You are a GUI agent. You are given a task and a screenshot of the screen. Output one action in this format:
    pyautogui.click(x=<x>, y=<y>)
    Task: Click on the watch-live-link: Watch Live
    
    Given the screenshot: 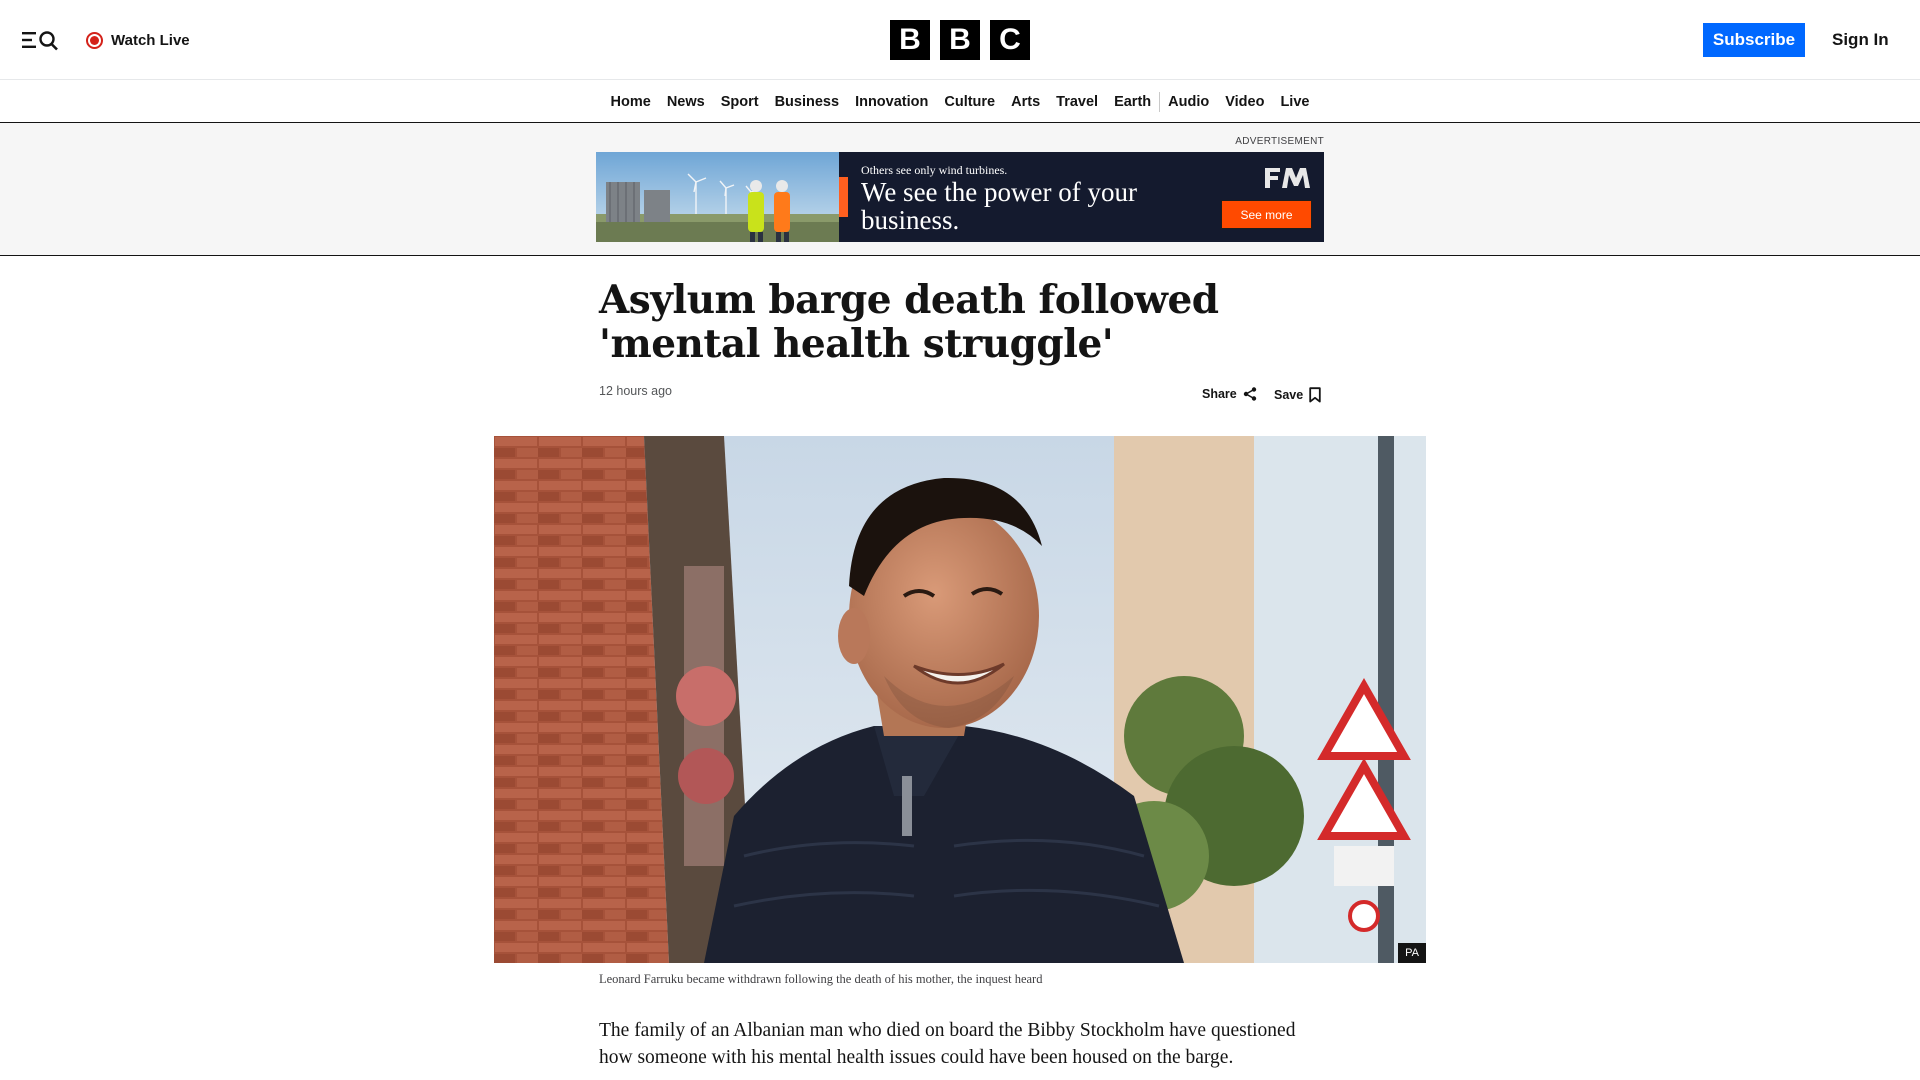 What is the action you would take?
    pyautogui.click(x=138, y=40)
    